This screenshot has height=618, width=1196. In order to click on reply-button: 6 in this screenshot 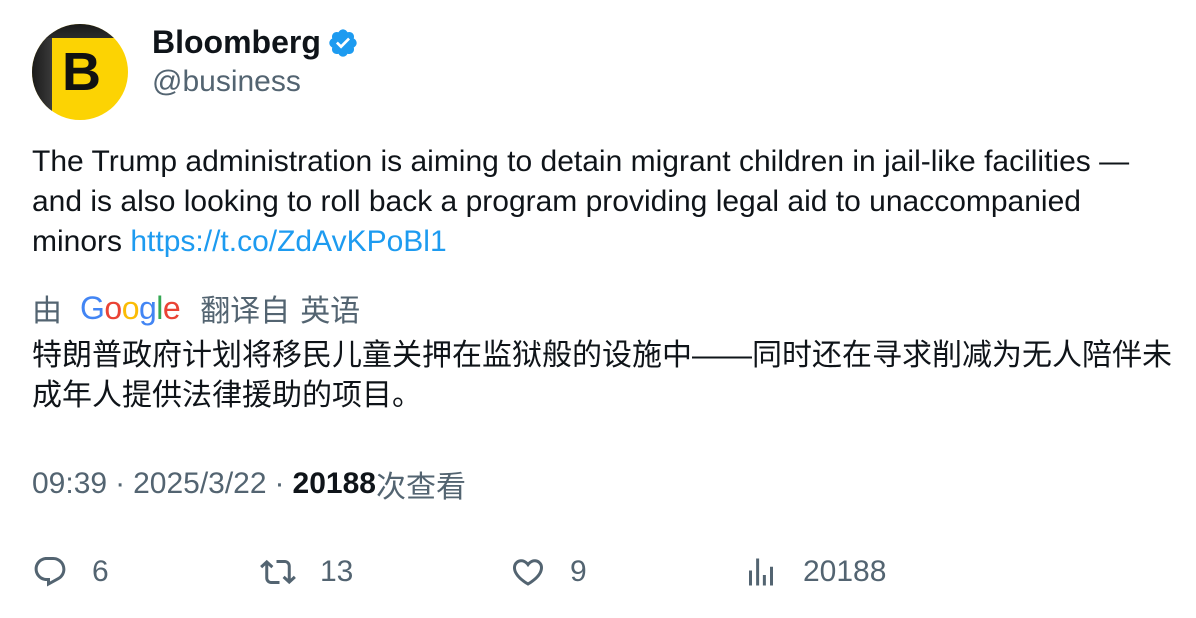, I will do `click(70, 572)`.